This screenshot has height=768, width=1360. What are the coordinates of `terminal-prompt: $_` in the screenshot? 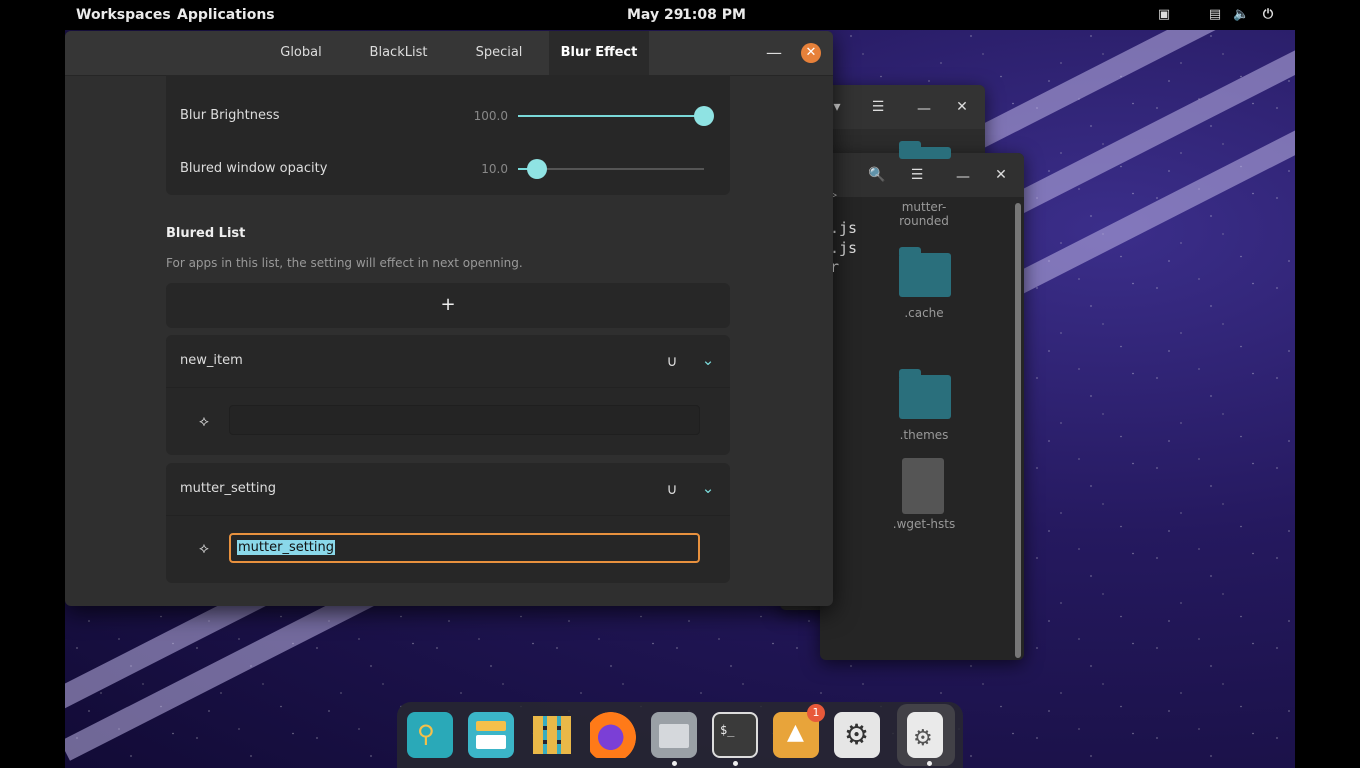 It's located at (727, 730).